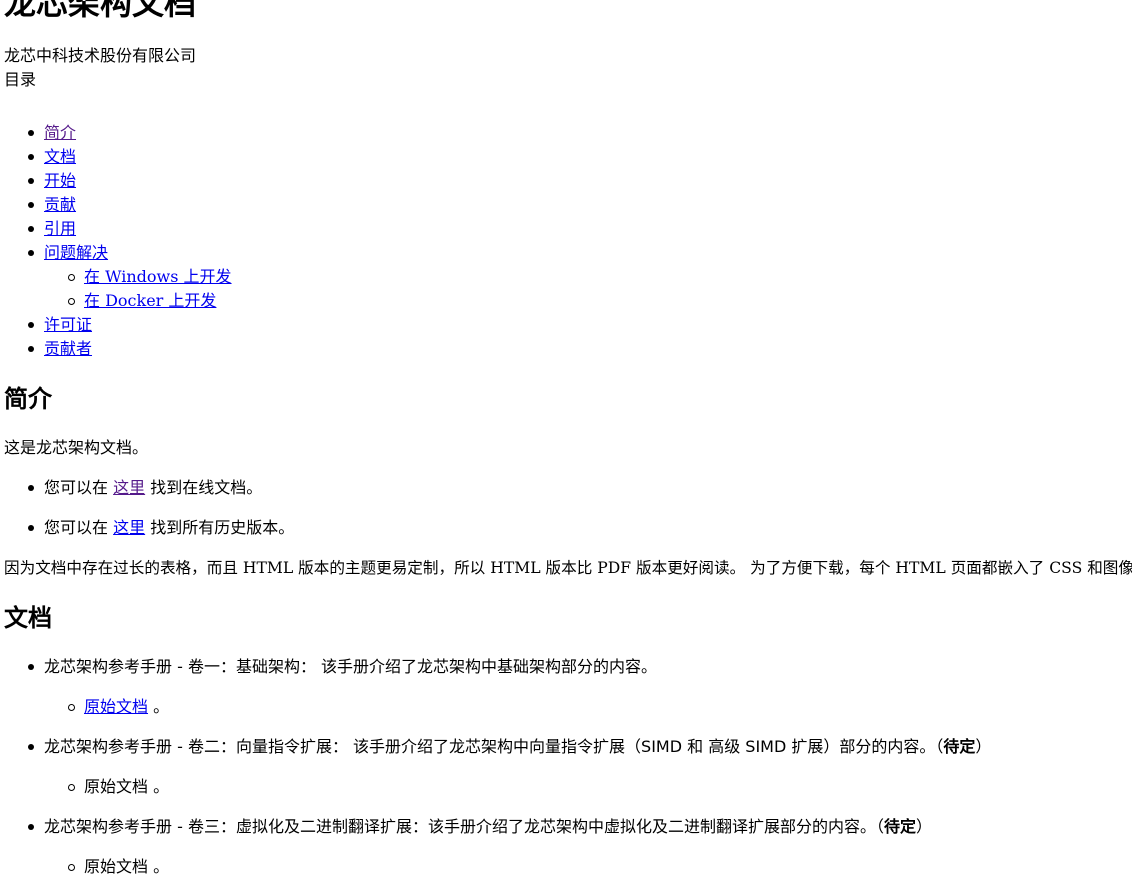 The height and width of the screenshot is (885, 1132). I want to click on docs-subitem-vol2: 原始文档 。, so click(119, 787).